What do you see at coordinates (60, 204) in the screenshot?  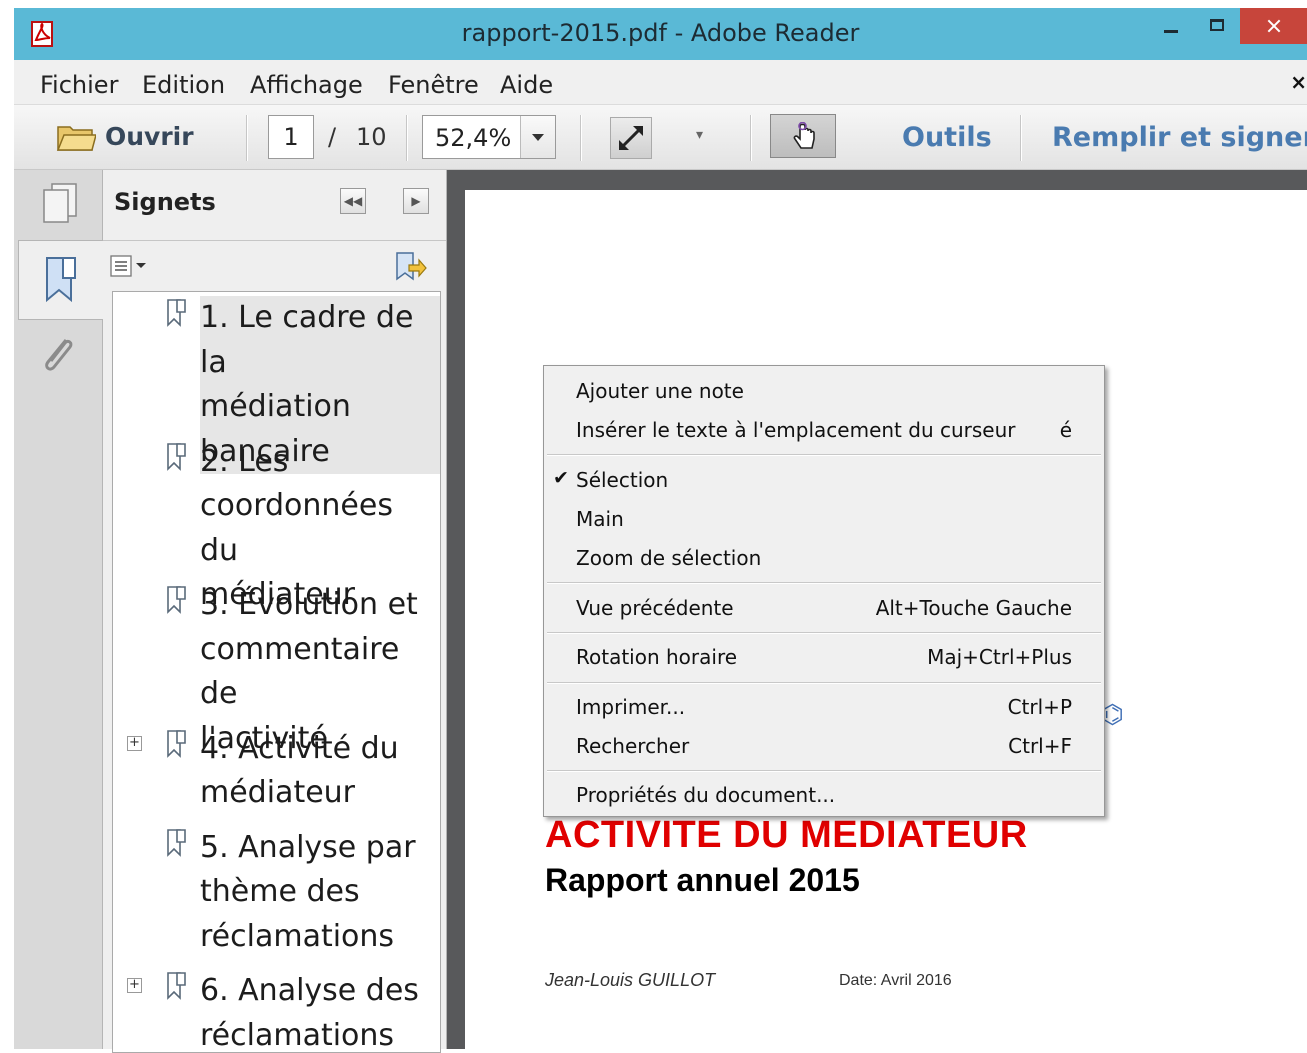 I see `pages-icon` at bounding box center [60, 204].